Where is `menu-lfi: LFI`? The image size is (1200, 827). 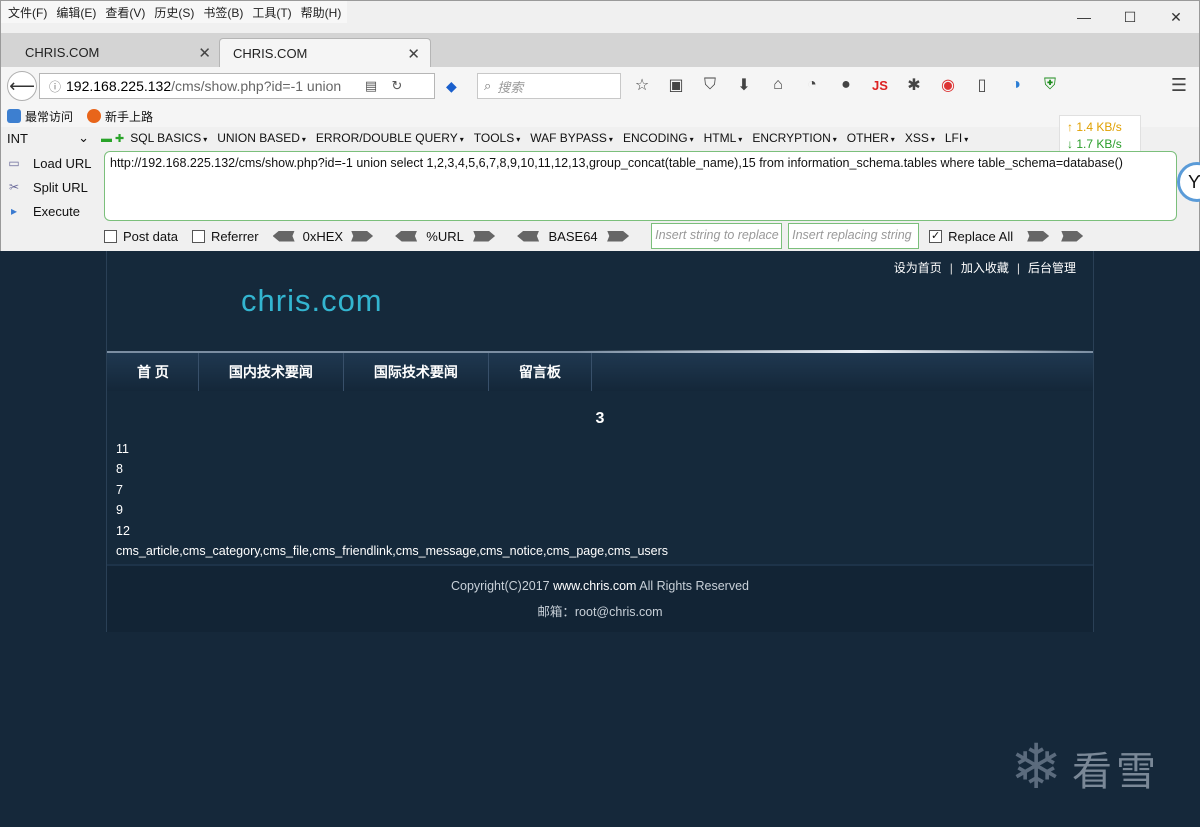 menu-lfi: LFI is located at coordinates (956, 138).